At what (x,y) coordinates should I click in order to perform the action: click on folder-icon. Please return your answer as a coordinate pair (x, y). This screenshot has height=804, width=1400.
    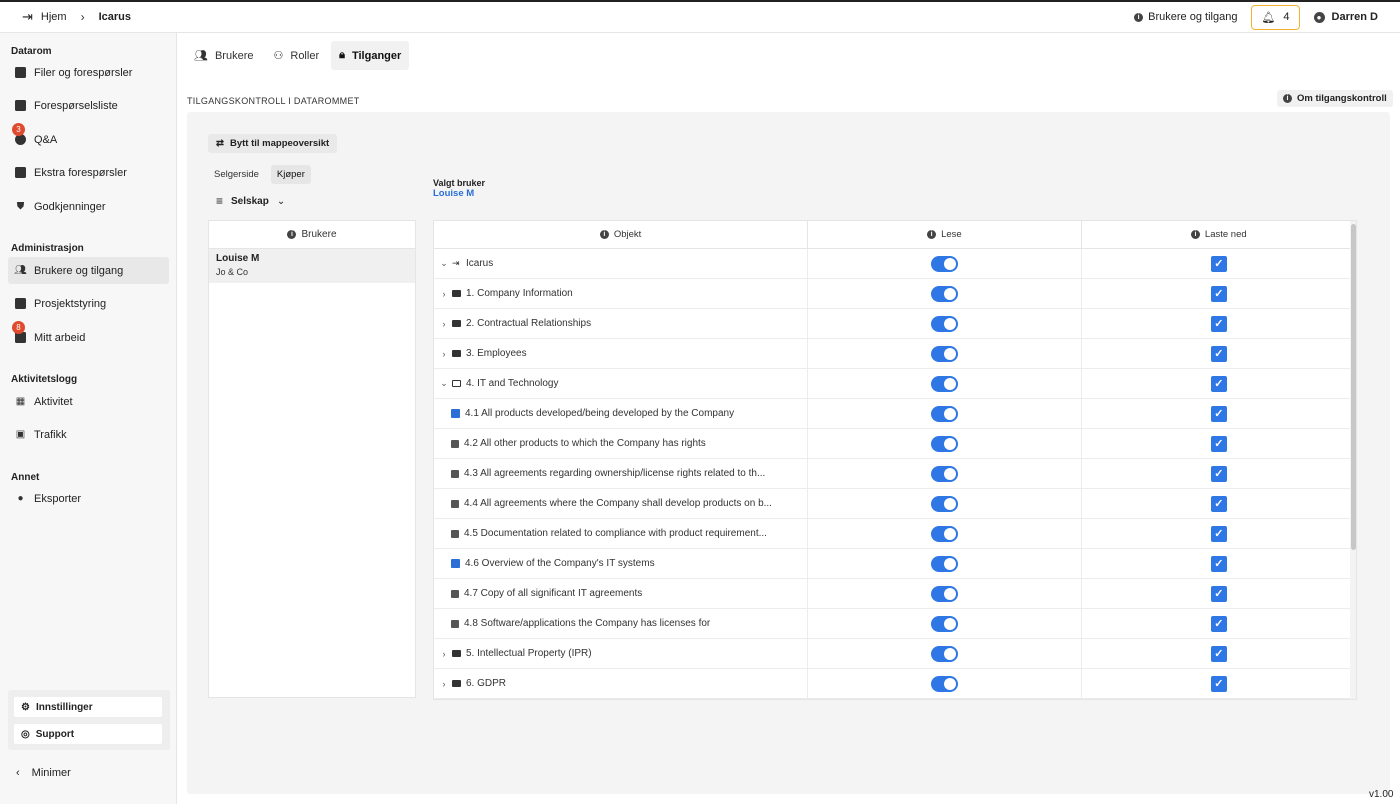
    Looking at the image, I should click on (456, 683).